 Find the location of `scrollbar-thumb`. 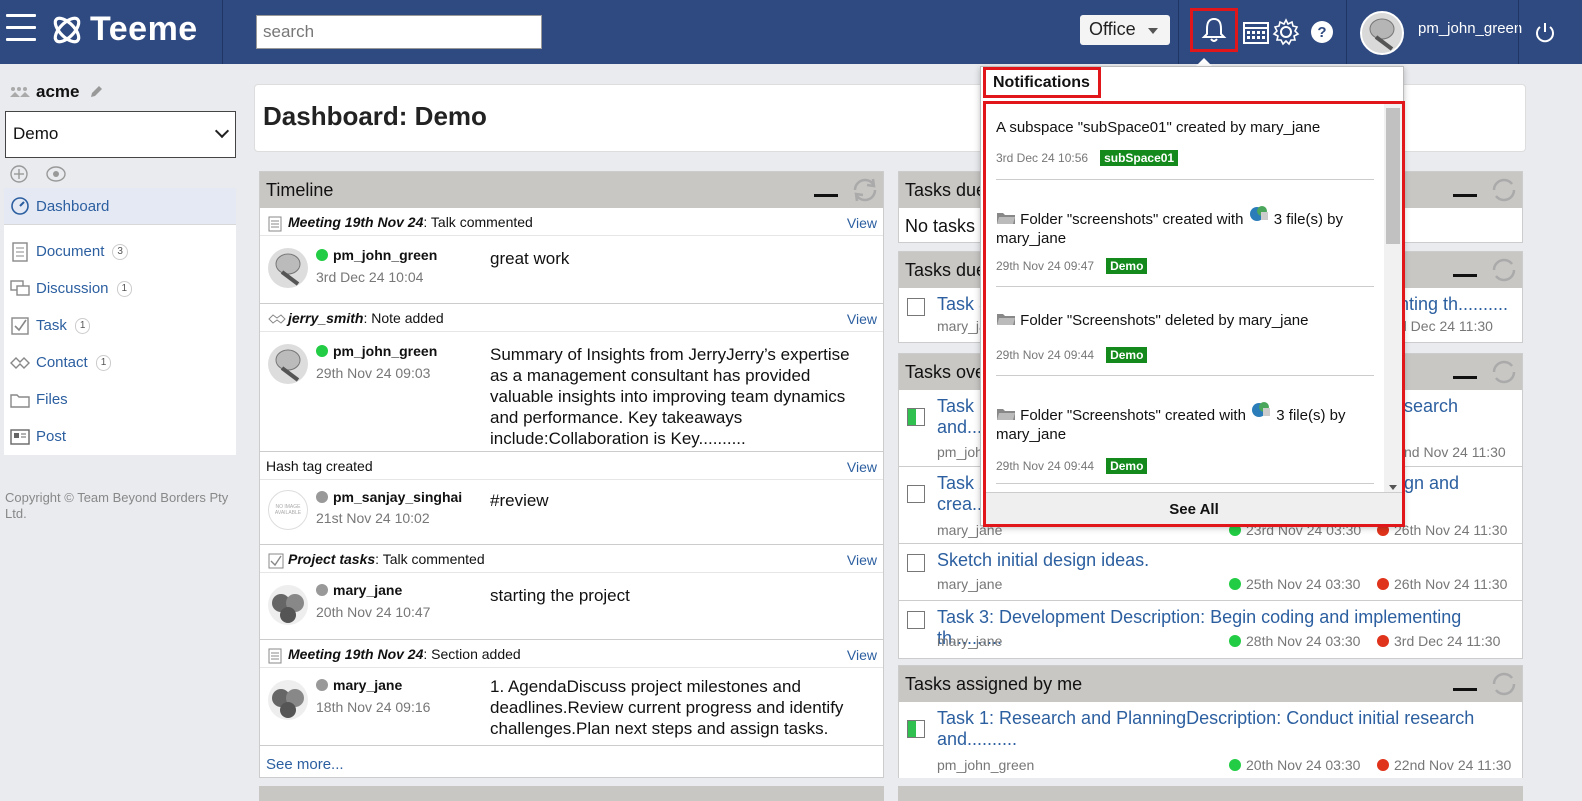

scrollbar-thumb is located at coordinates (1393, 176).